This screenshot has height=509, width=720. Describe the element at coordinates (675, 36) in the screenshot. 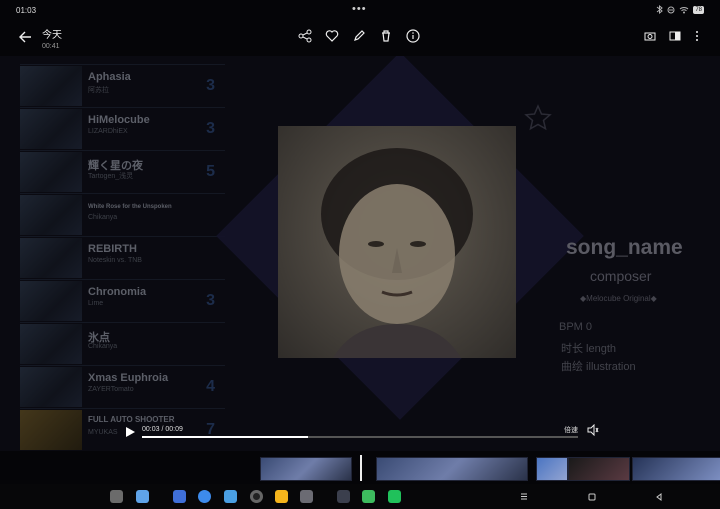

I see `split-view-icon` at that location.